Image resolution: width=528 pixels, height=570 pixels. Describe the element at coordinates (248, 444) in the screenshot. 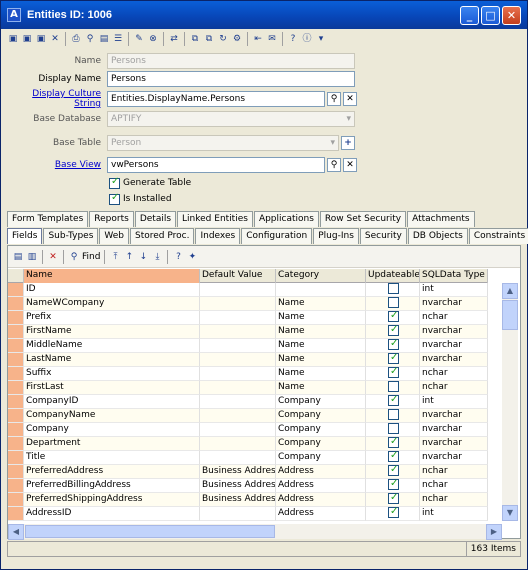

I see `table-row: Department Company nvarchar` at that location.